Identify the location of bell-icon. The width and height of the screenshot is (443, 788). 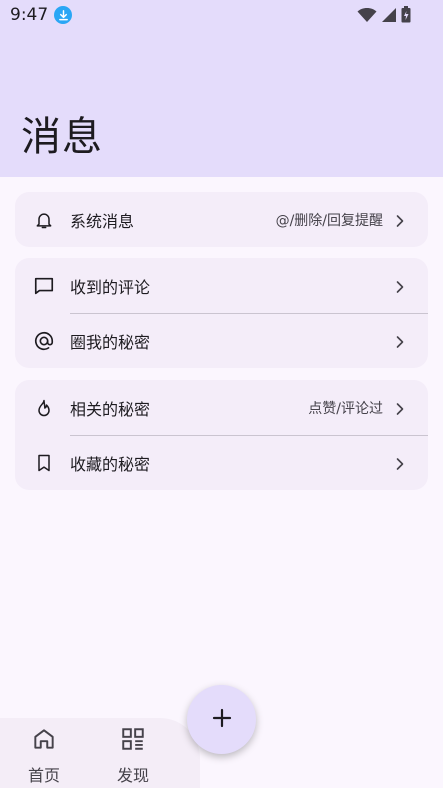
(44, 220).